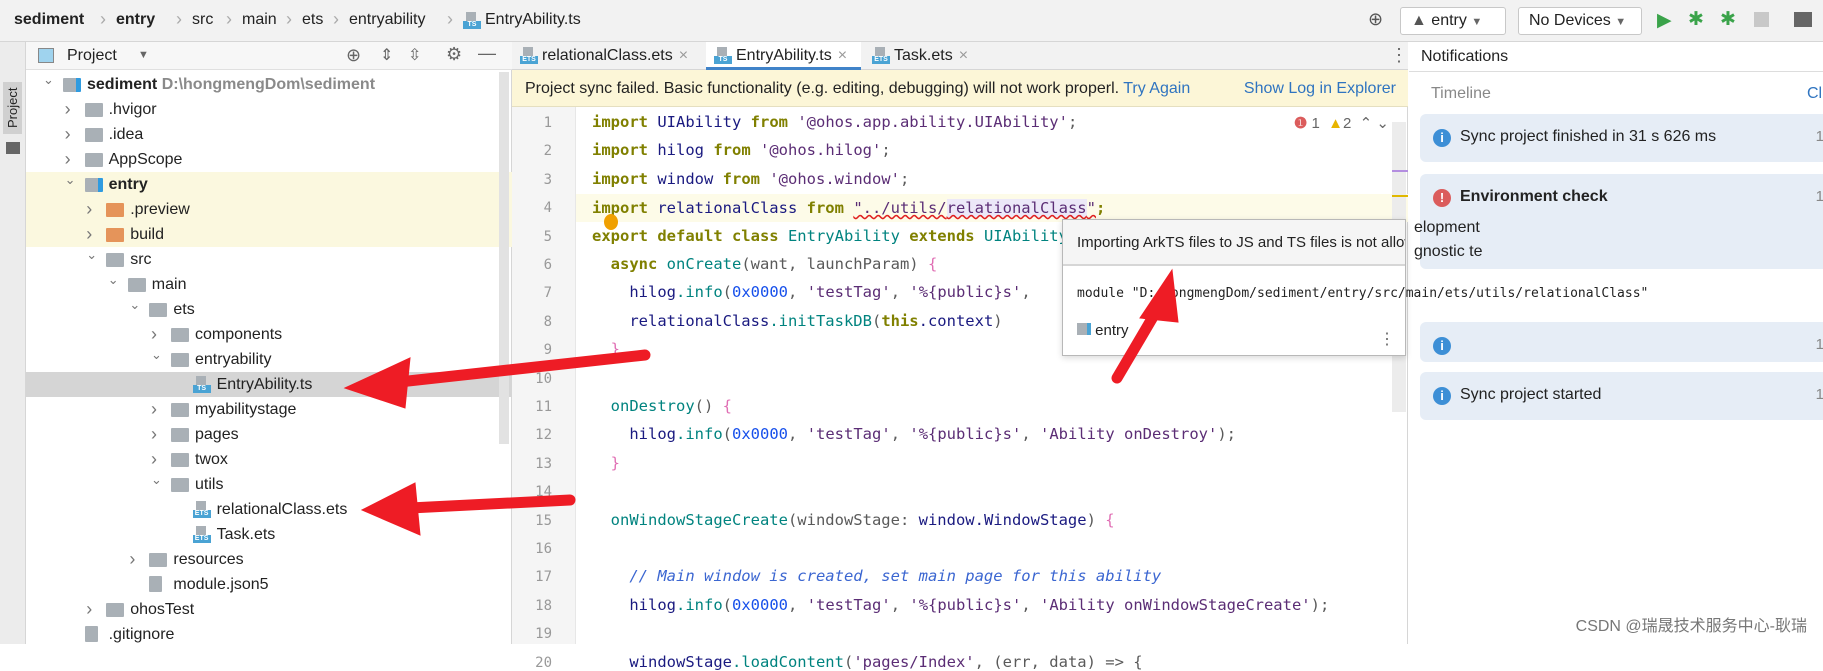 This screenshot has width=1823, height=671. What do you see at coordinates (12, 107) in the screenshot?
I see `project-tool-button: Project` at bounding box center [12, 107].